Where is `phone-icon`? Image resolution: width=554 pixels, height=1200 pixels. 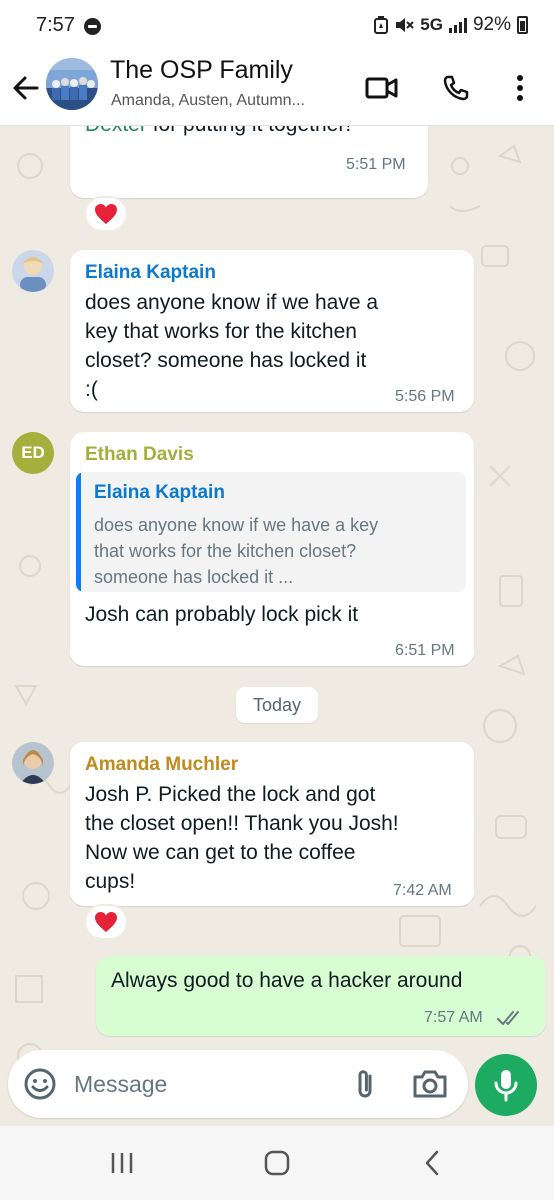 phone-icon is located at coordinates (456, 88).